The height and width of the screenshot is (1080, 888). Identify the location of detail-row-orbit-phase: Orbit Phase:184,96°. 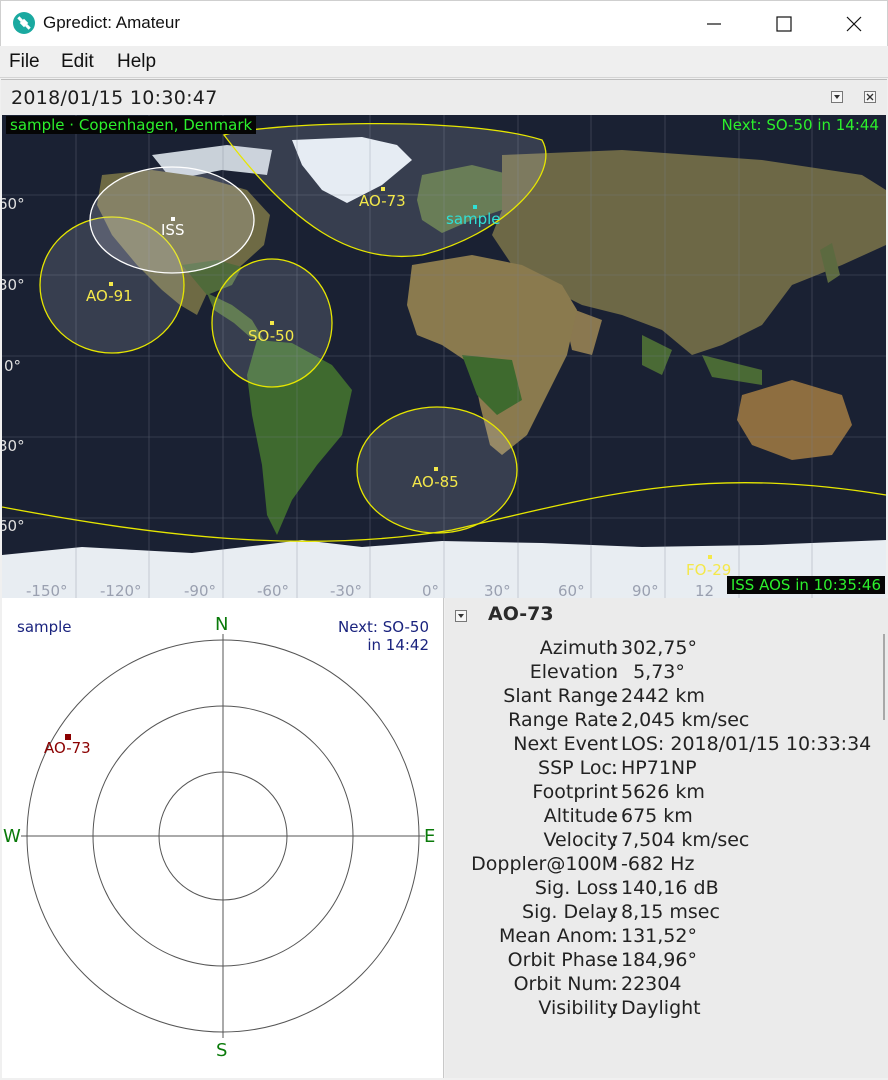
(666, 961).